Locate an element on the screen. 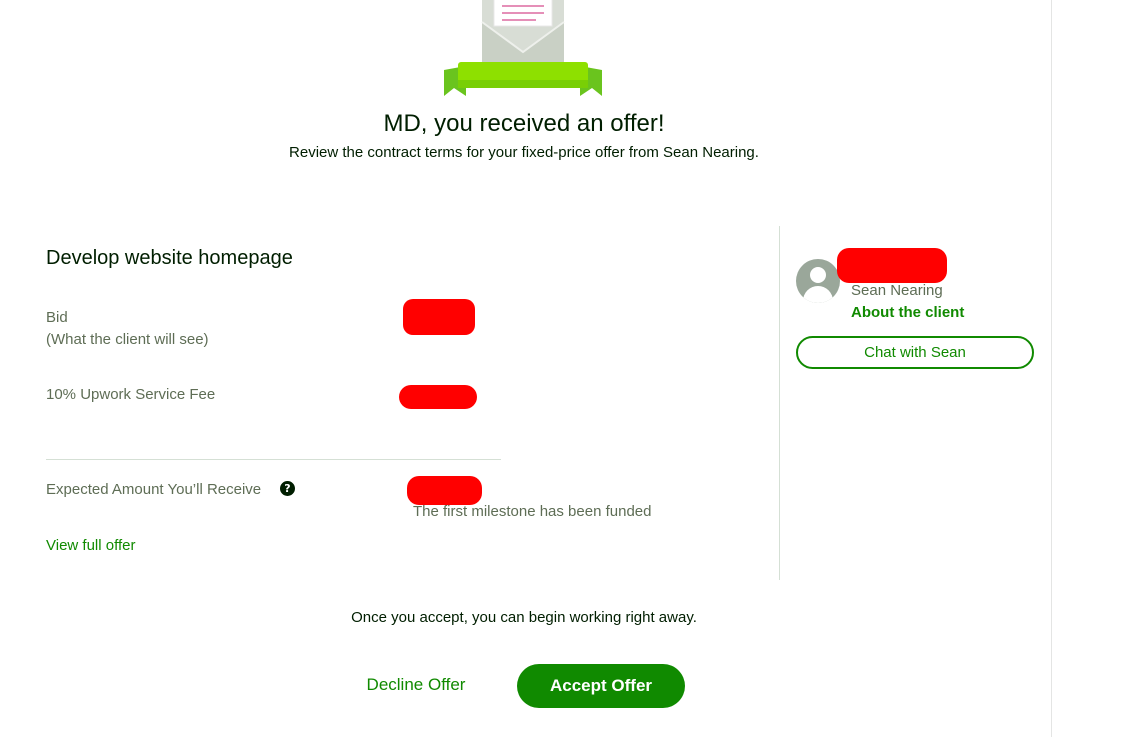 Image resolution: width=1144 pixels, height=737 pixels. accept-offer-button: Accept Offer is located at coordinates (601, 686).